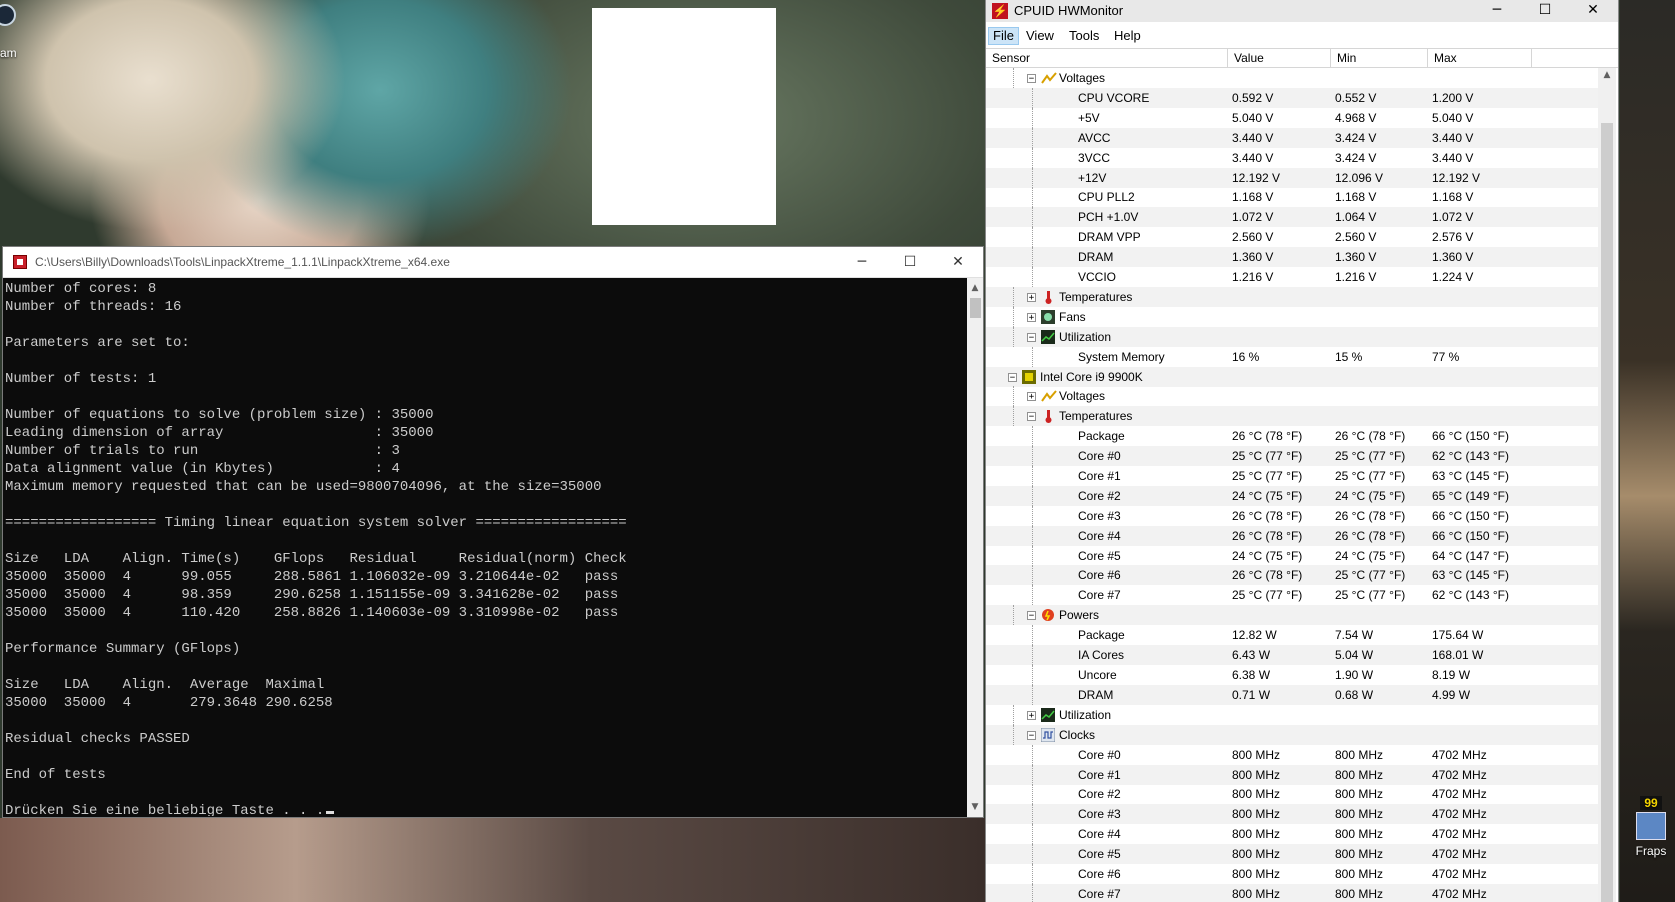 The height and width of the screenshot is (902, 1675). Describe the element at coordinates (1302, 11) in the screenshot. I see `hwmonitor-titlebar: ⚡ CPUID HWMonitor ─ ☐ ✕` at that location.